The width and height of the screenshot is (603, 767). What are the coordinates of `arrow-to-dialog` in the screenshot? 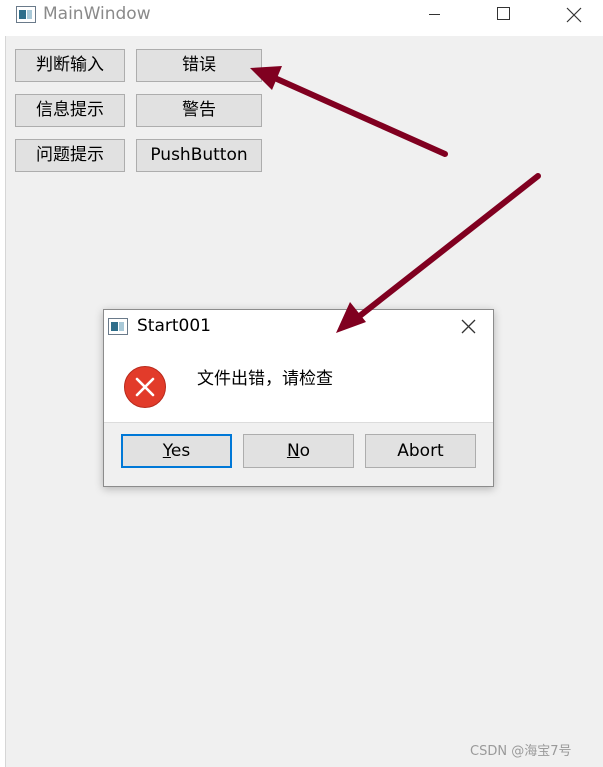 It's located at (438, 253).